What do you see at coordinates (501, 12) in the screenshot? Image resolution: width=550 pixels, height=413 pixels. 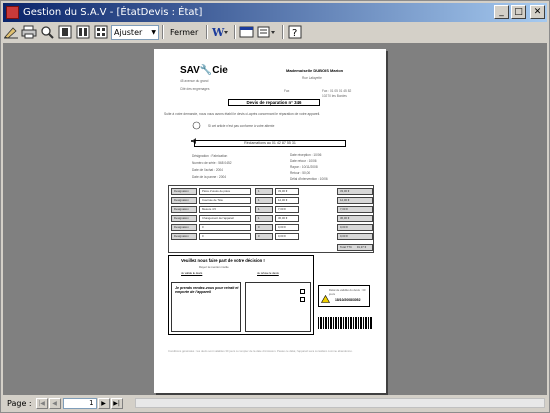 I see `minimize-button: _` at bounding box center [501, 12].